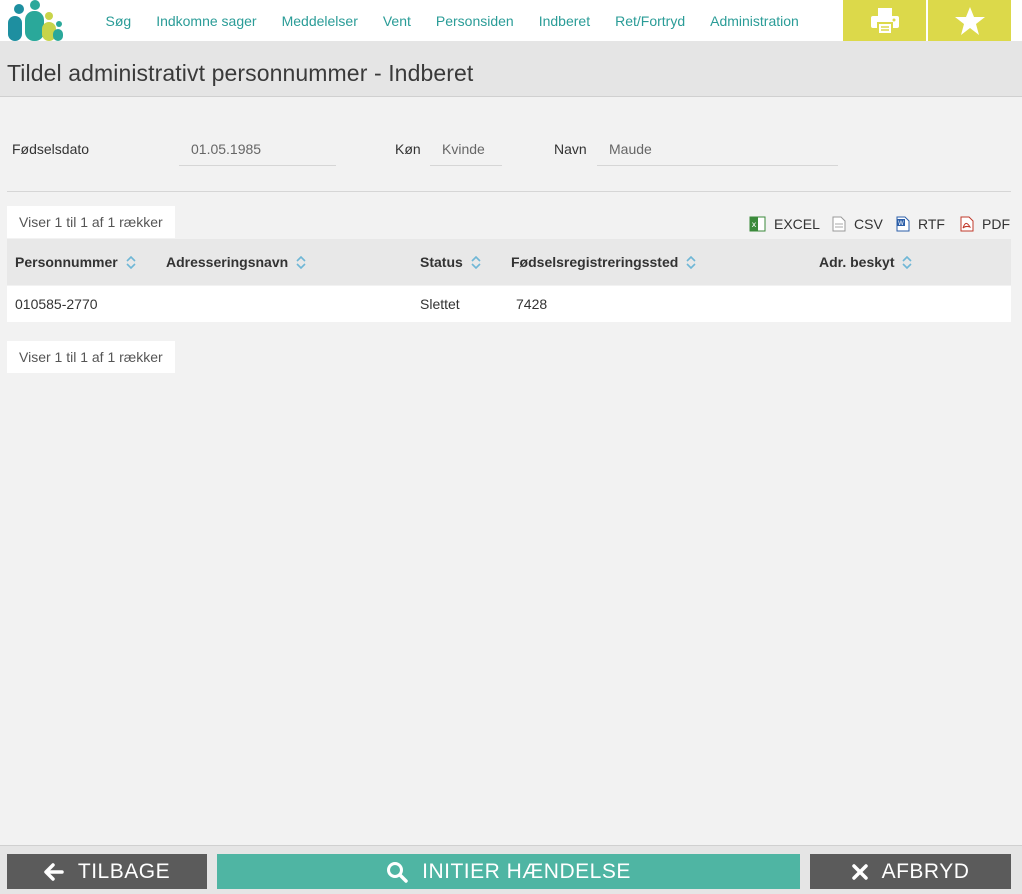 The width and height of the screenshot is (1022, 894). What do you see at coordinates (91, 357) in the screenshot?
I see `pagination-info-bottom: Viser 1 til 1 af 1 rækker` at bounding box center [91, 357].